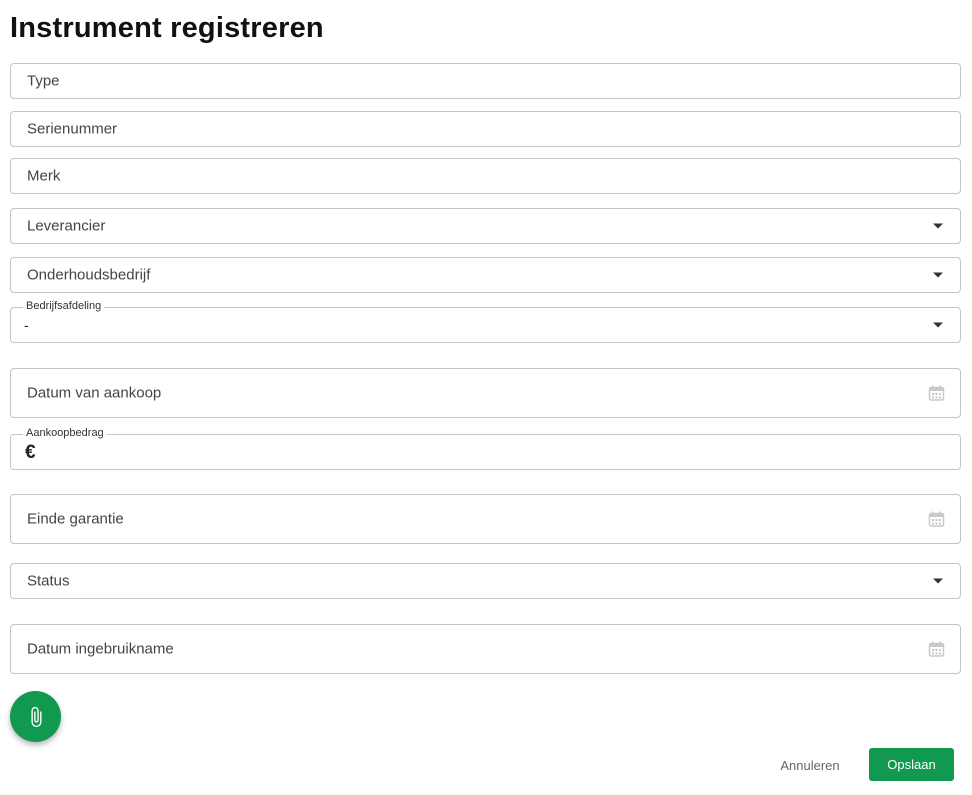 This screenshot has height=795, width=972. What do you see at coordinates (167, 28) in the screenshot?
I see `page-title: Instrument registreren` at bounding box center [167, 28].